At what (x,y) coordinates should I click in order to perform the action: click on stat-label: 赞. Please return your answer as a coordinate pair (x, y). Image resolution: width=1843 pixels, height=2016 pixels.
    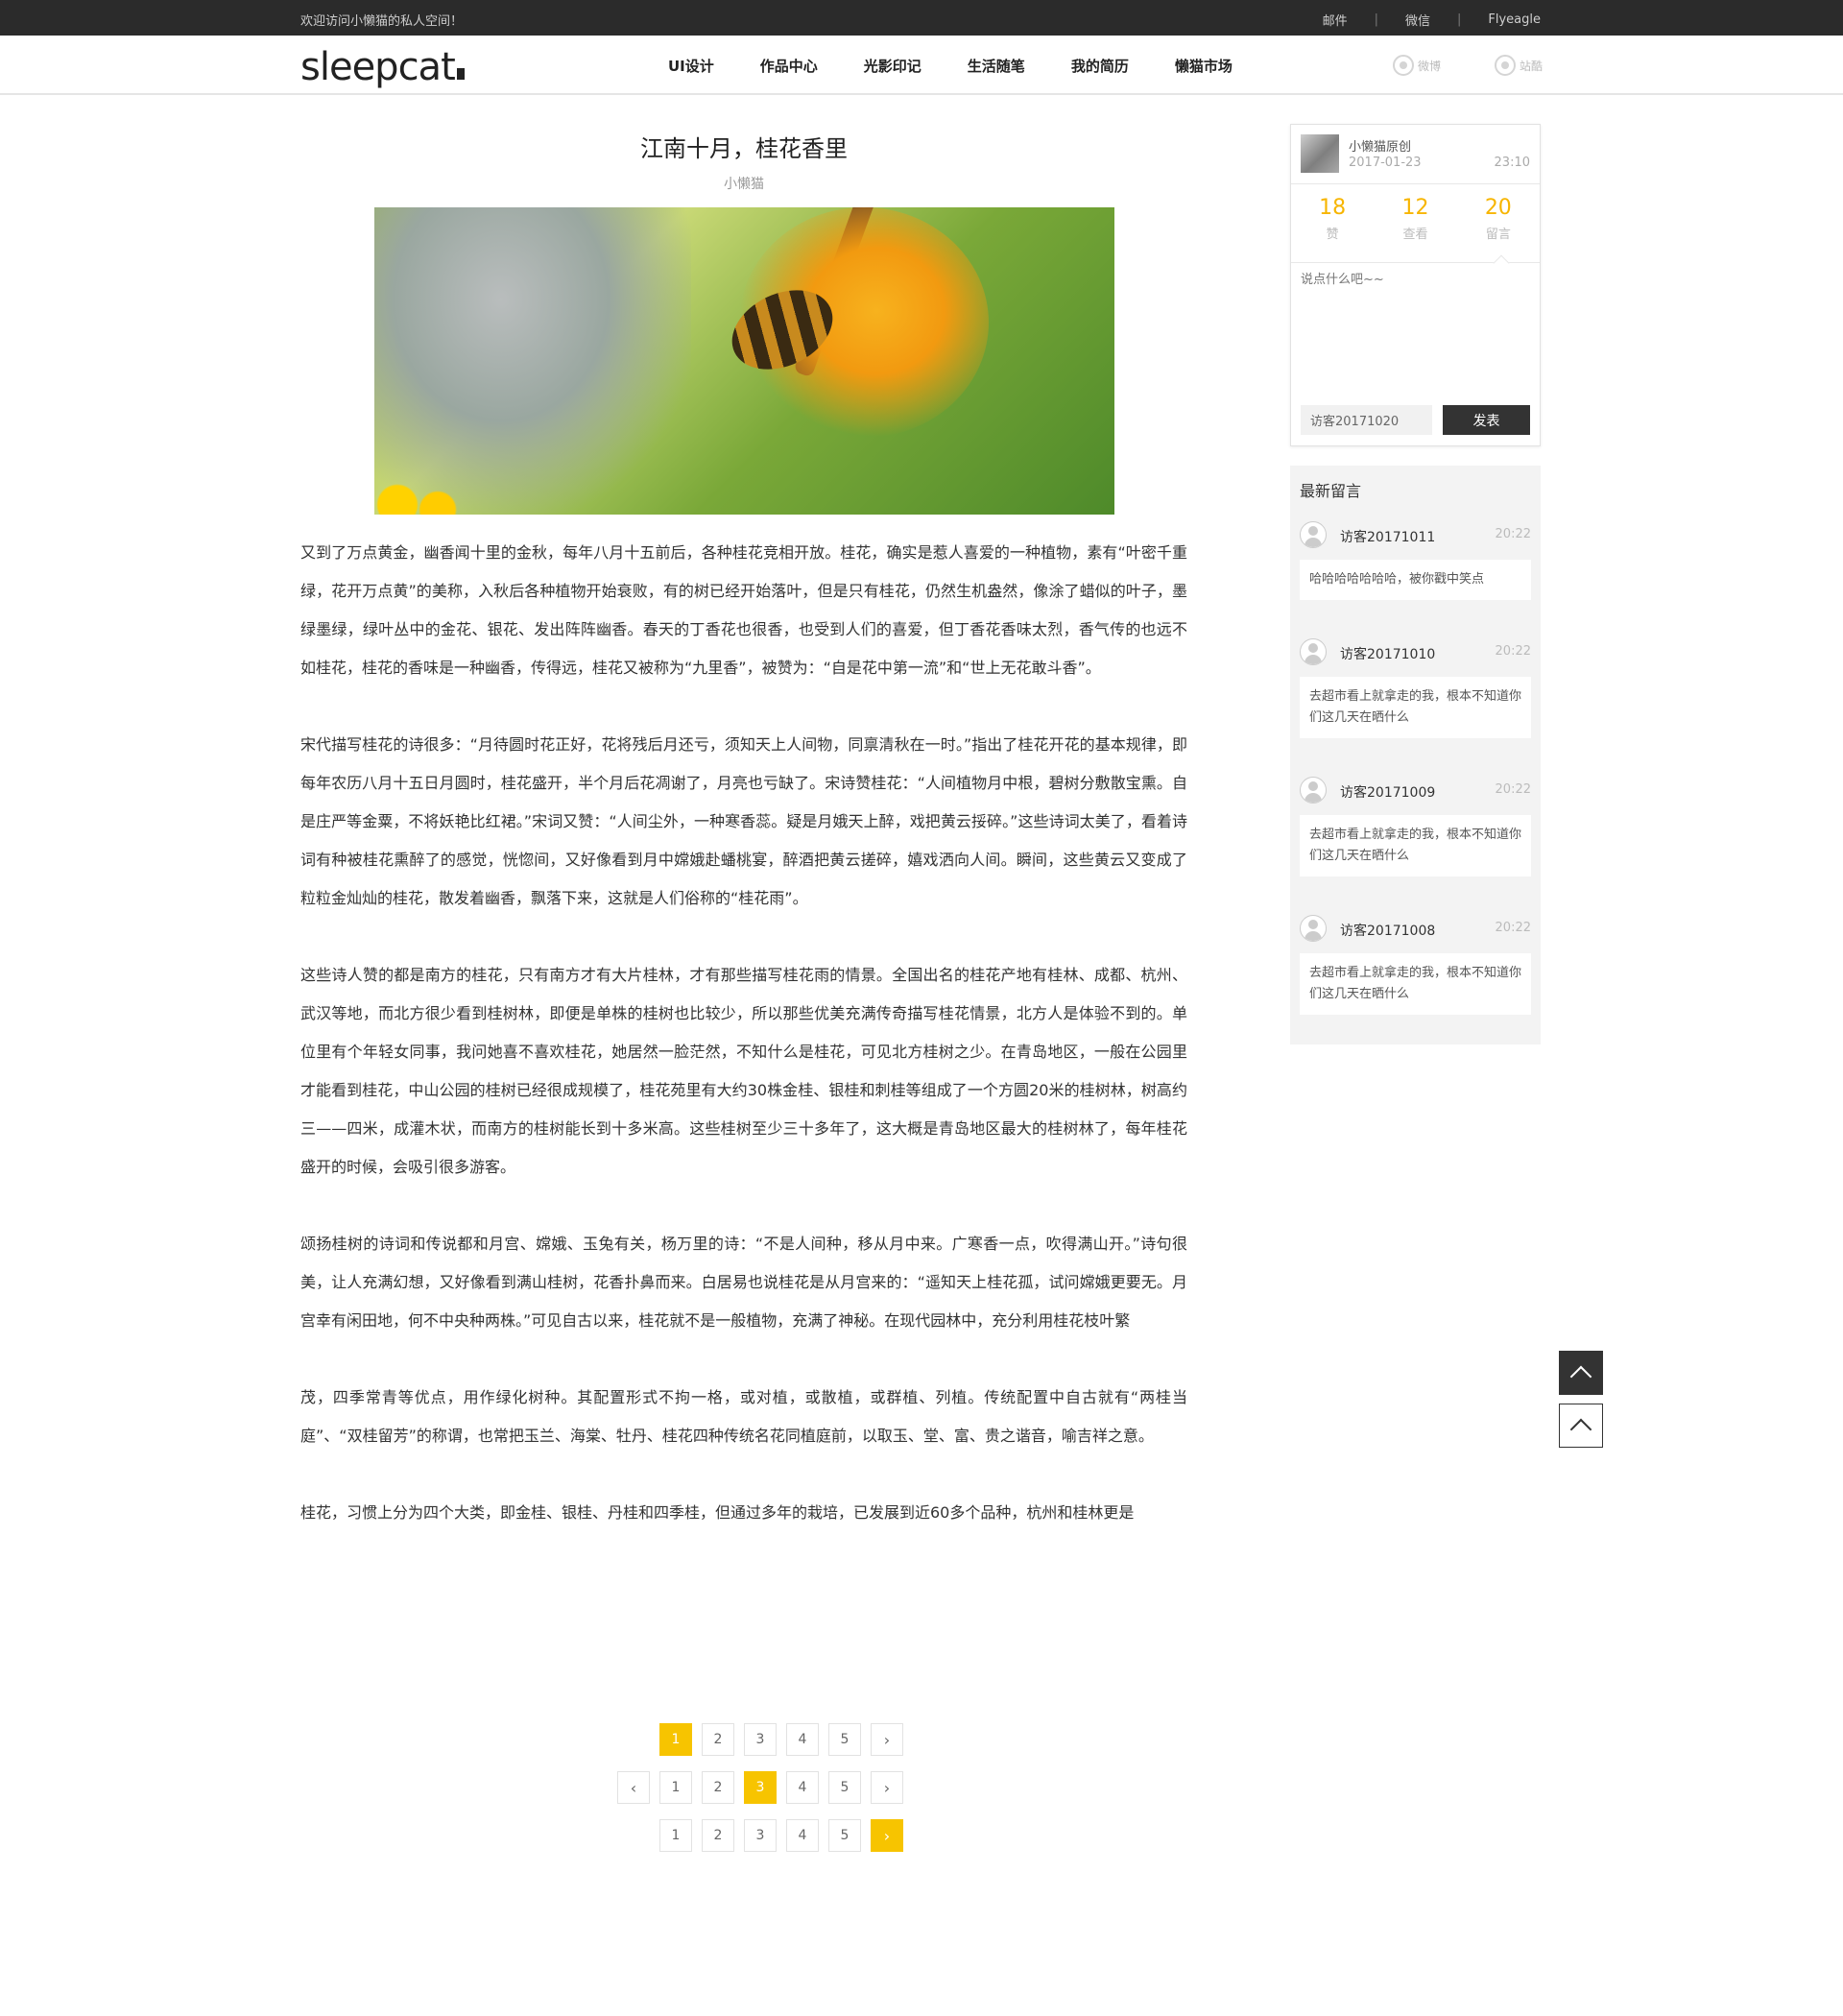
    Looking at the image, I should click on (1332, 235).